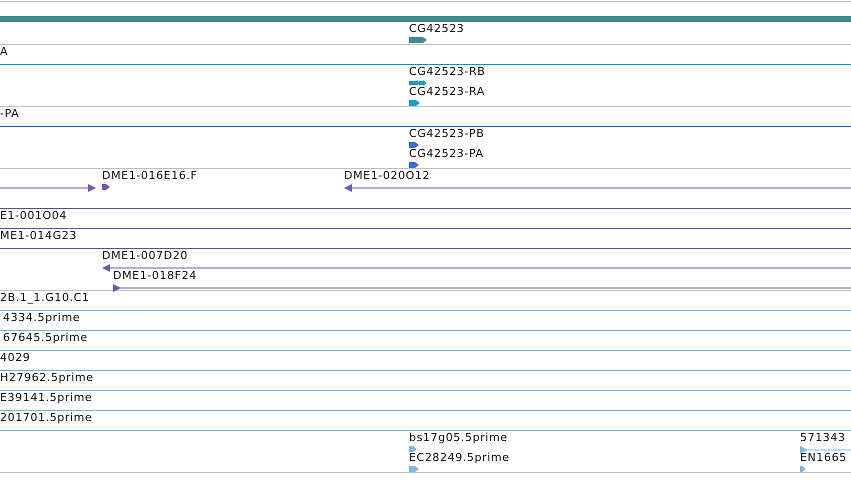 The width and height of the screenshot is (851, 481). Describe the element at coordinates (155, 275) in the screenshot. I see `feature-label: DME1-018F24` at that location.